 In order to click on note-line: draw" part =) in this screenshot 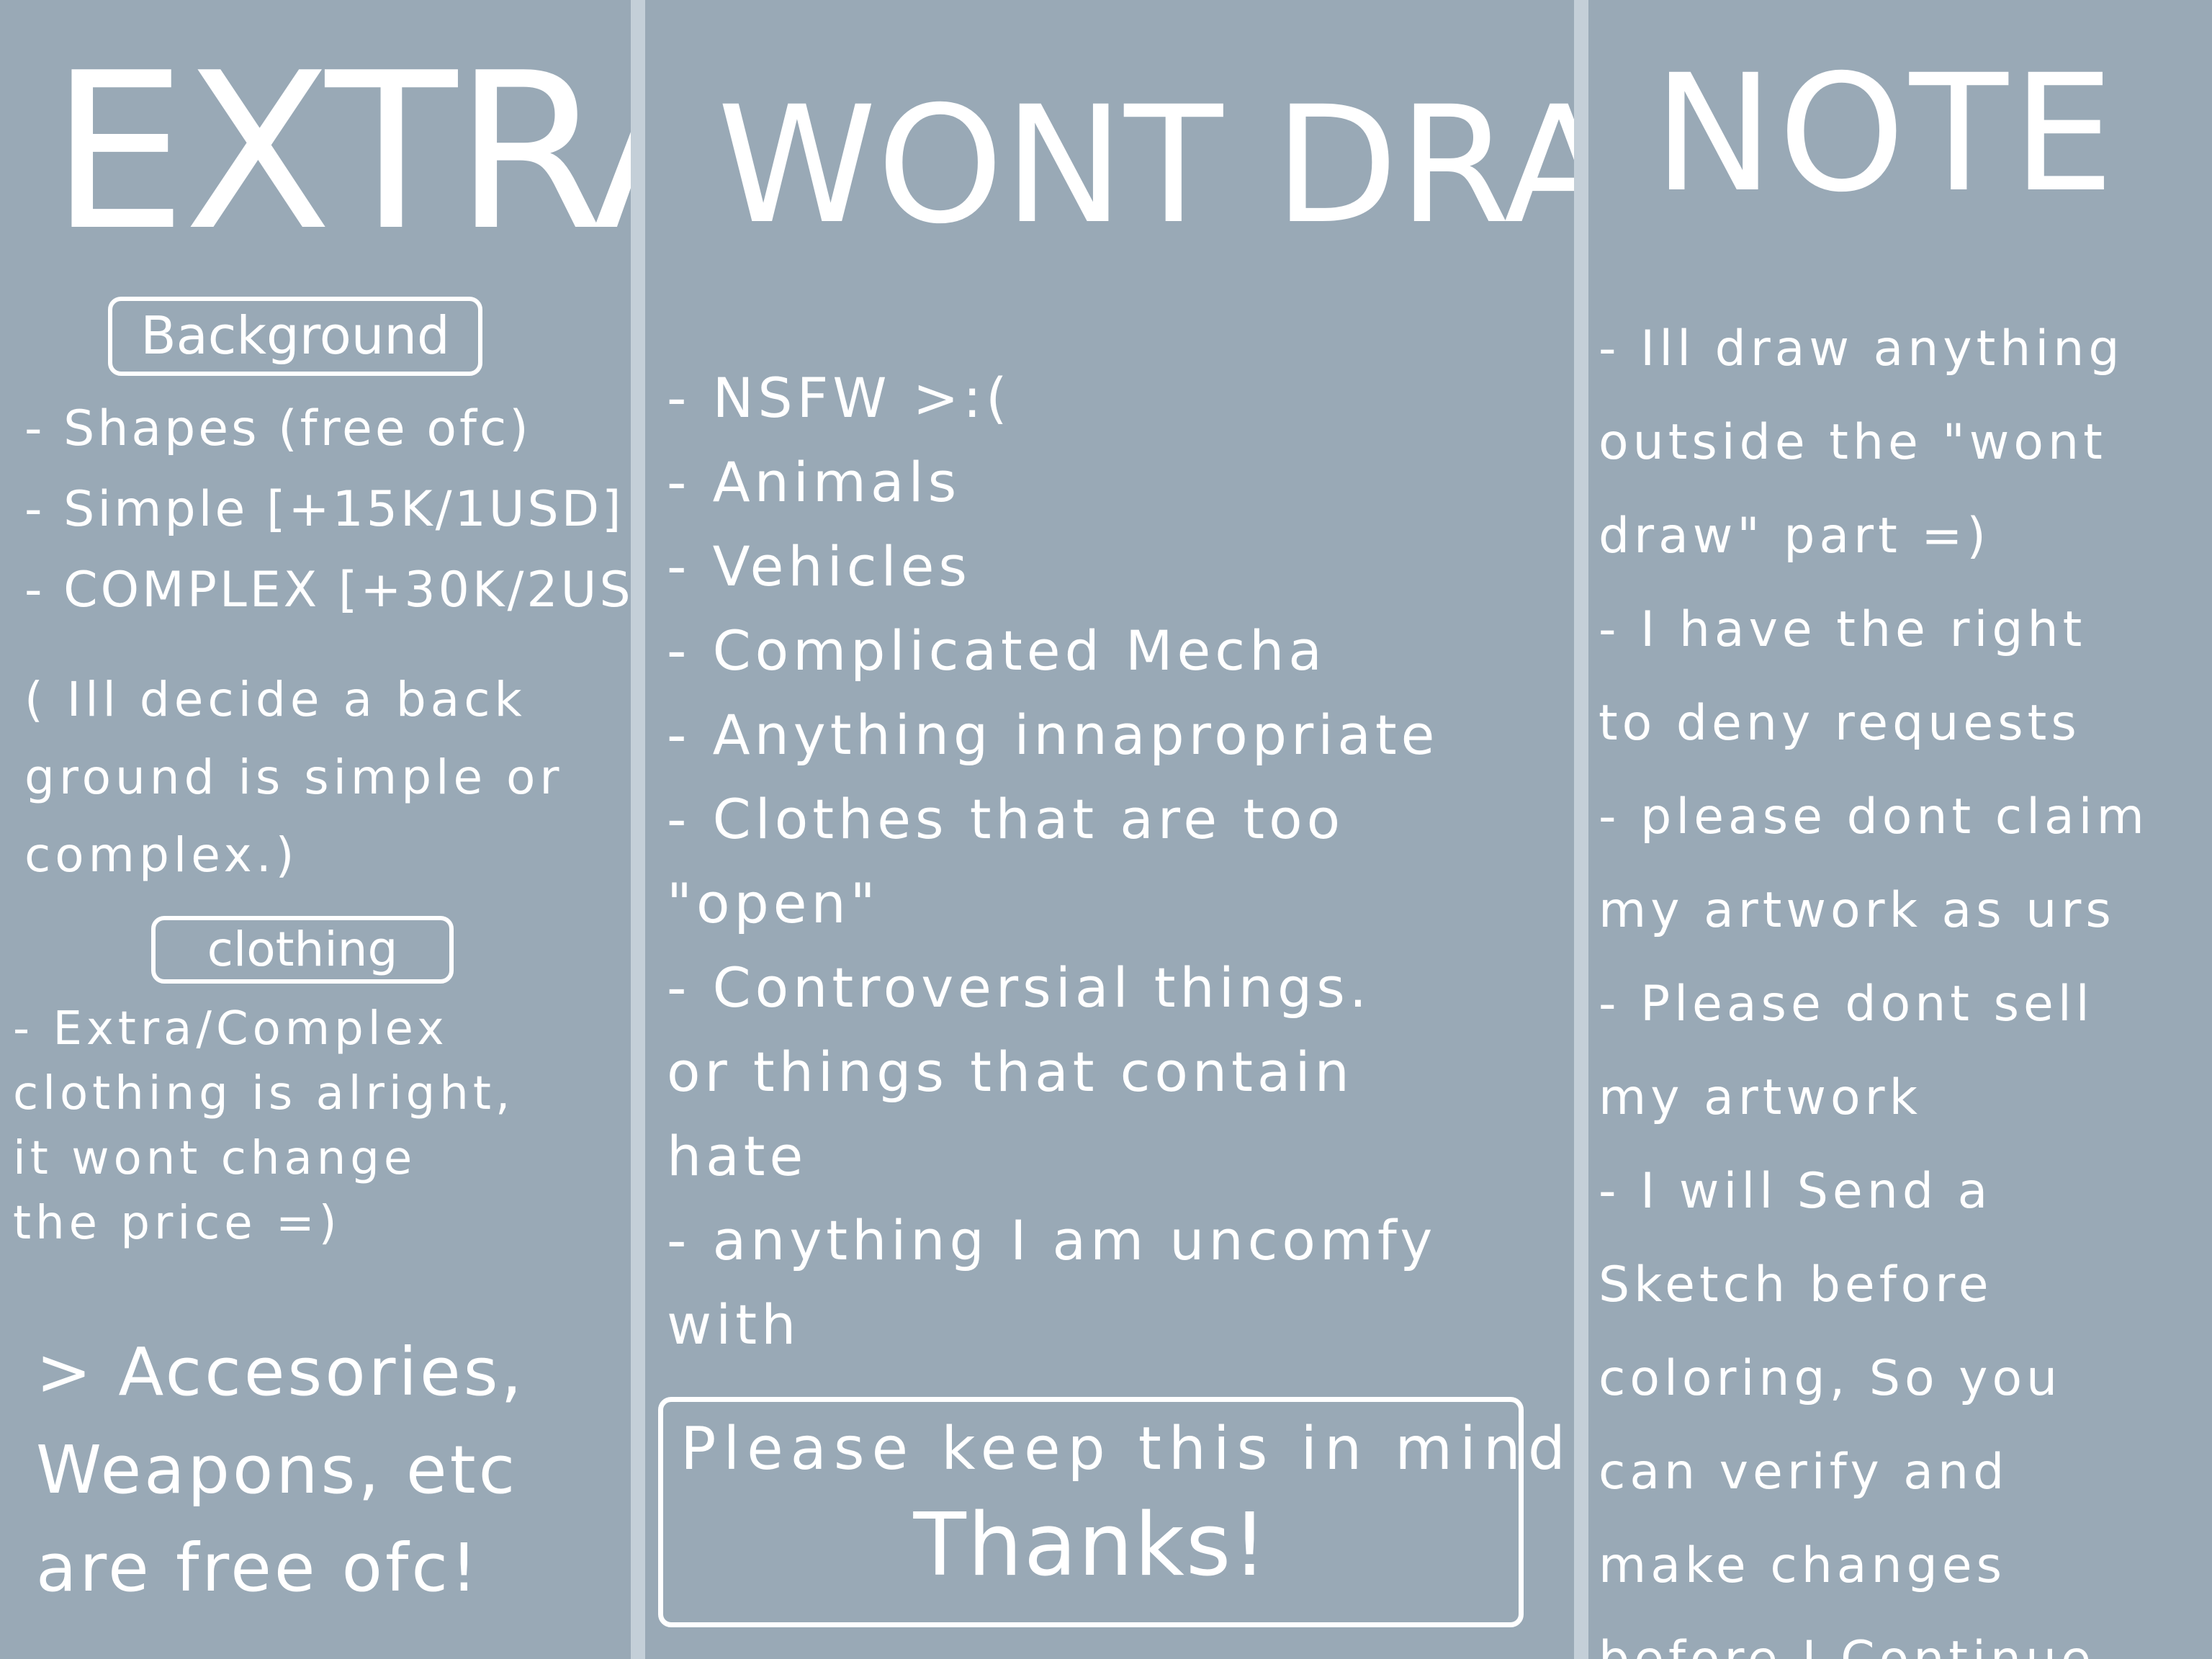, I will do `click(1795, 536)`.